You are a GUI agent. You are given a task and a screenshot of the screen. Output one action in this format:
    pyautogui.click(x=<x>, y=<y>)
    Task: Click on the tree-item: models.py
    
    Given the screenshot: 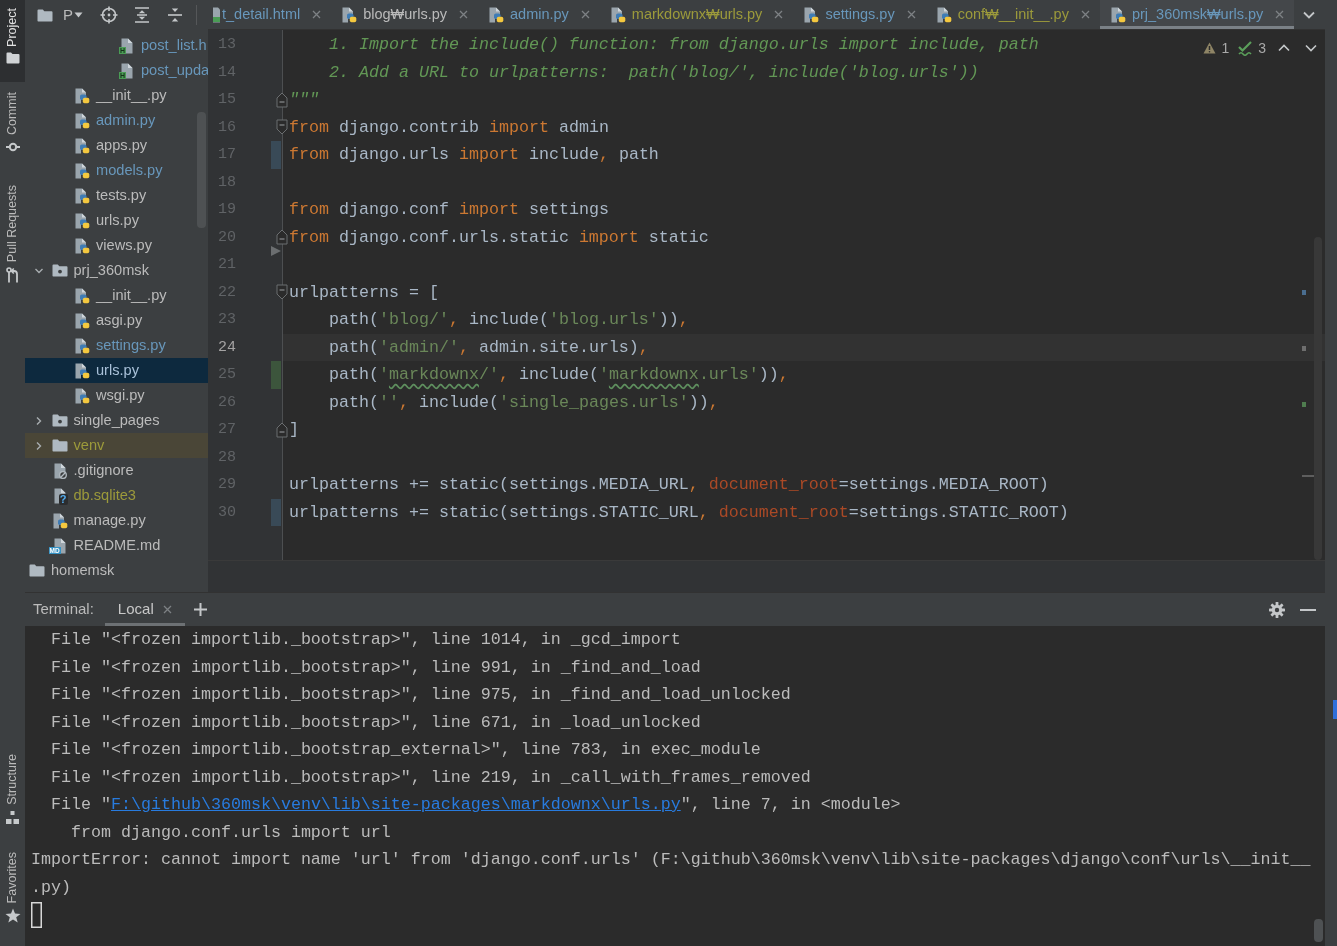 What is the action you would take?
    pyautogui.click(x=116, y=170)
    